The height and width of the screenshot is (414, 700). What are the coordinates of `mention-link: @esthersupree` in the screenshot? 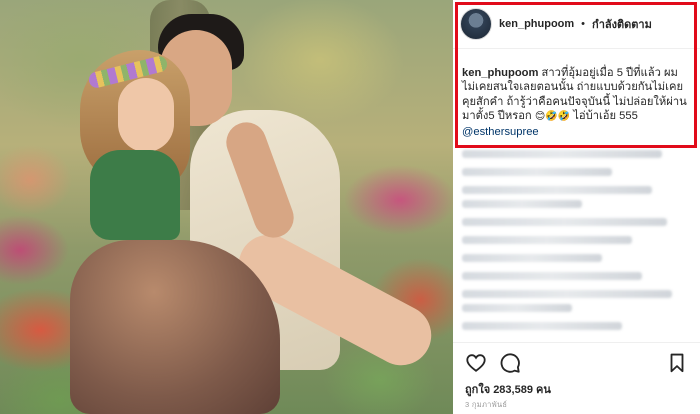 It's located at (500, 132).